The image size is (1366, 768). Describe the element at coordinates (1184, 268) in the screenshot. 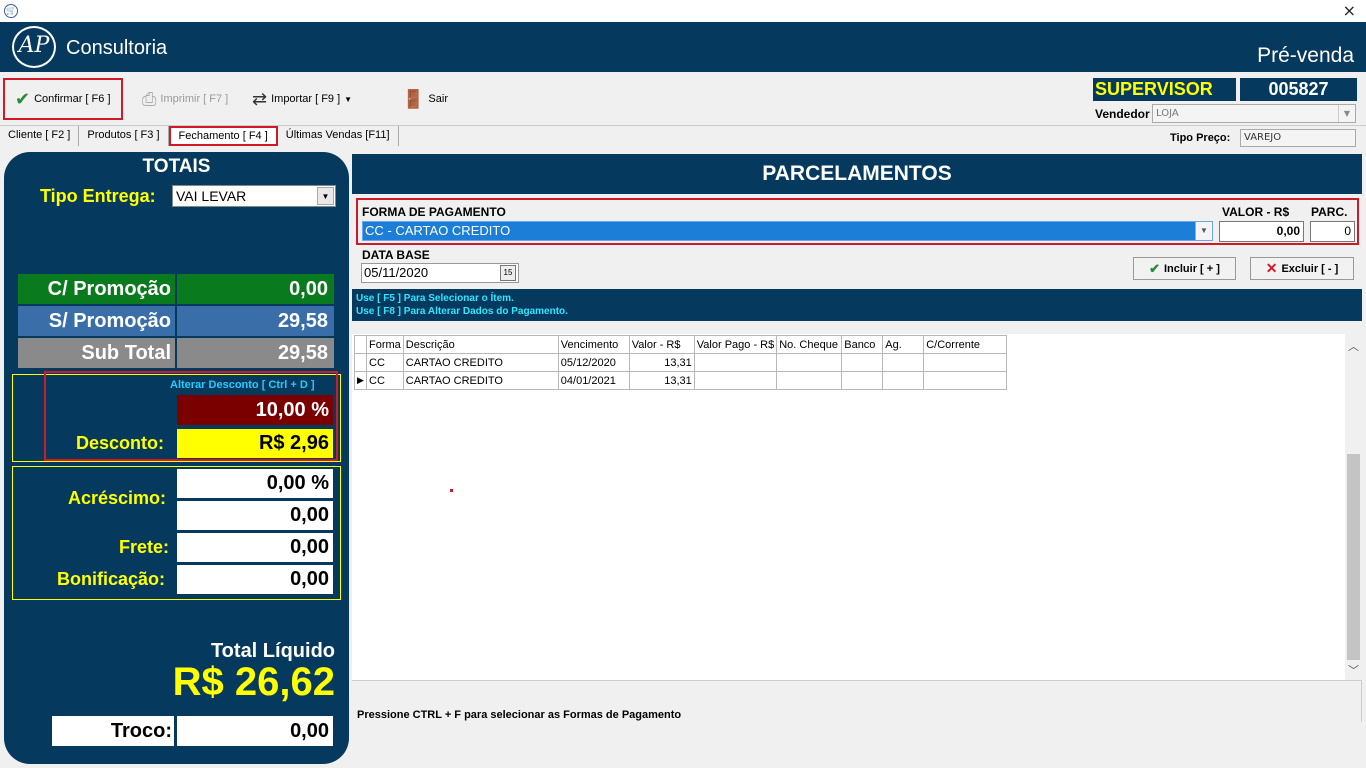

I see `incluir-button: ✔ Incluir [ + ]` at that location.